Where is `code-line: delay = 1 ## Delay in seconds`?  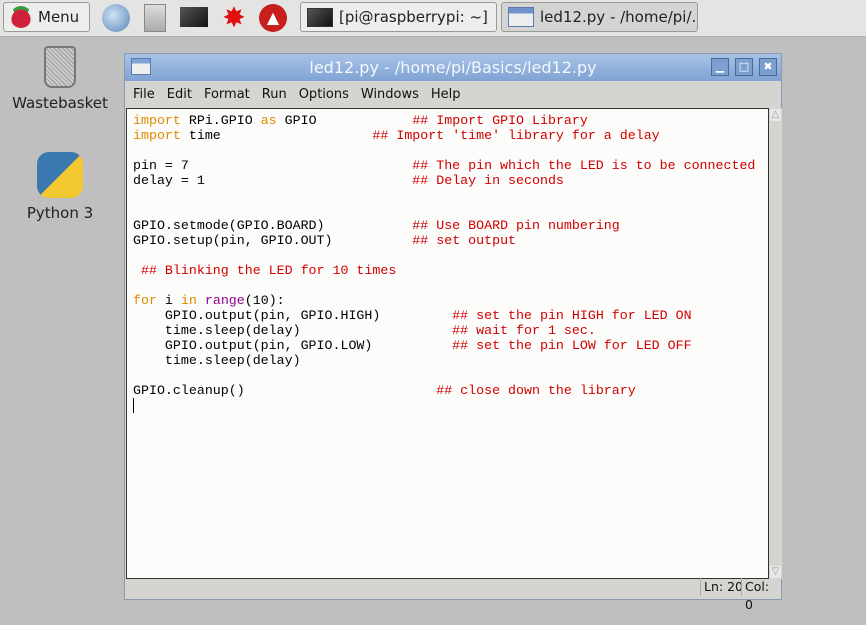 code-line: delay = 1 ## Delay in seconds is located at coordinates (348, 180).